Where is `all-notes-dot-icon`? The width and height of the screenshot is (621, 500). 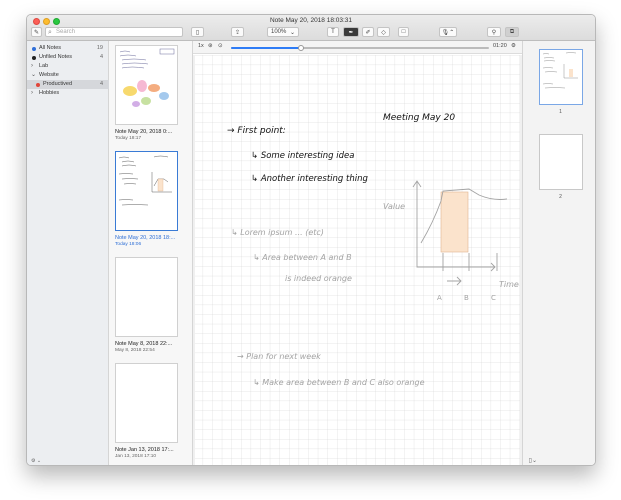 all-notes-dot-icon is located at coordinates (34, 48).